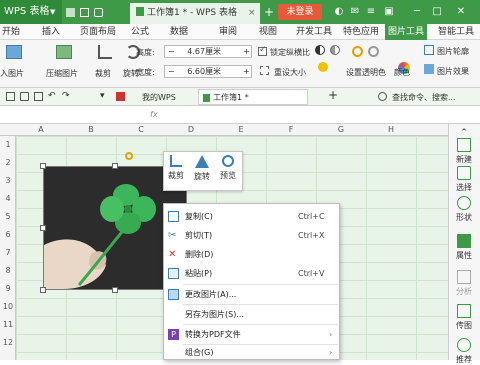 This screenshot has height=365, width=480. I want to click on resize-handle-sw, so click(43, 290).